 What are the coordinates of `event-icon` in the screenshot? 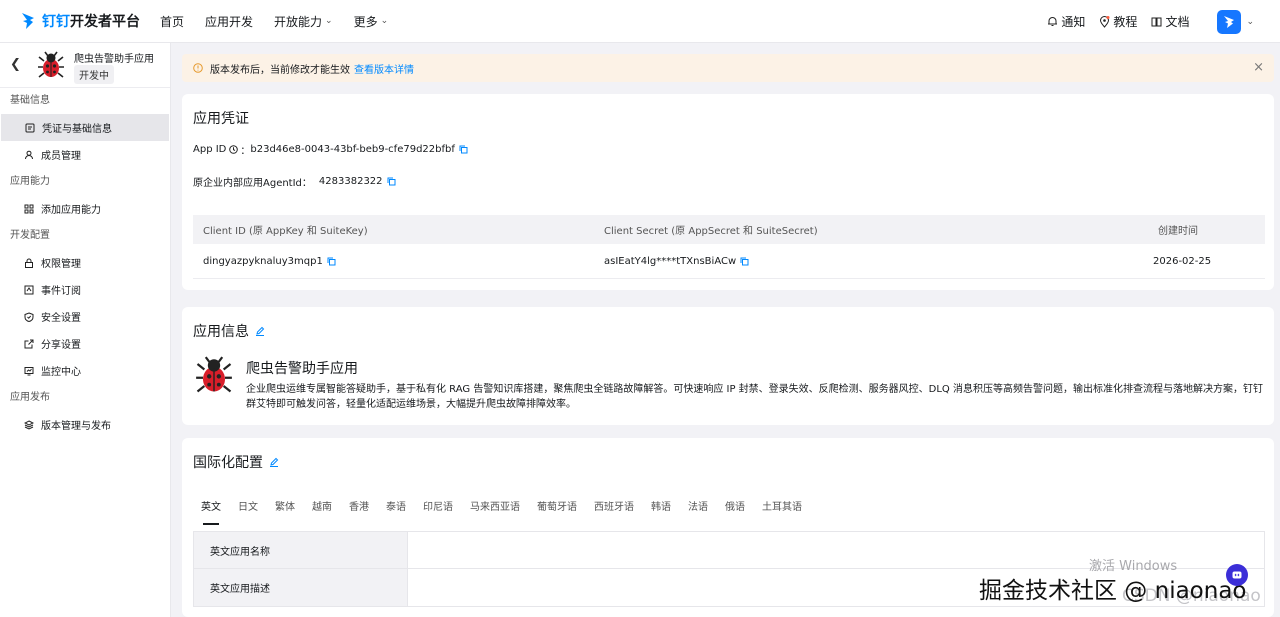 It's located at (29, 289).